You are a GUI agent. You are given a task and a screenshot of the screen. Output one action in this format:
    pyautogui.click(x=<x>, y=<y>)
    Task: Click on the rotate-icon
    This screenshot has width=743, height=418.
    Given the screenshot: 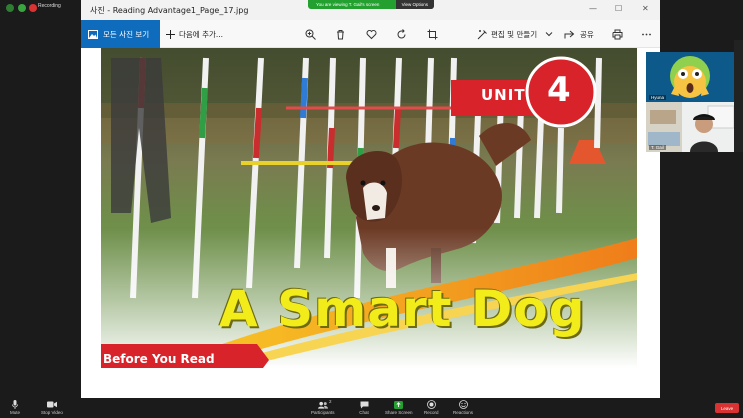 What is the action you would take?
    pyautogui.click(x=401, y=34)
    